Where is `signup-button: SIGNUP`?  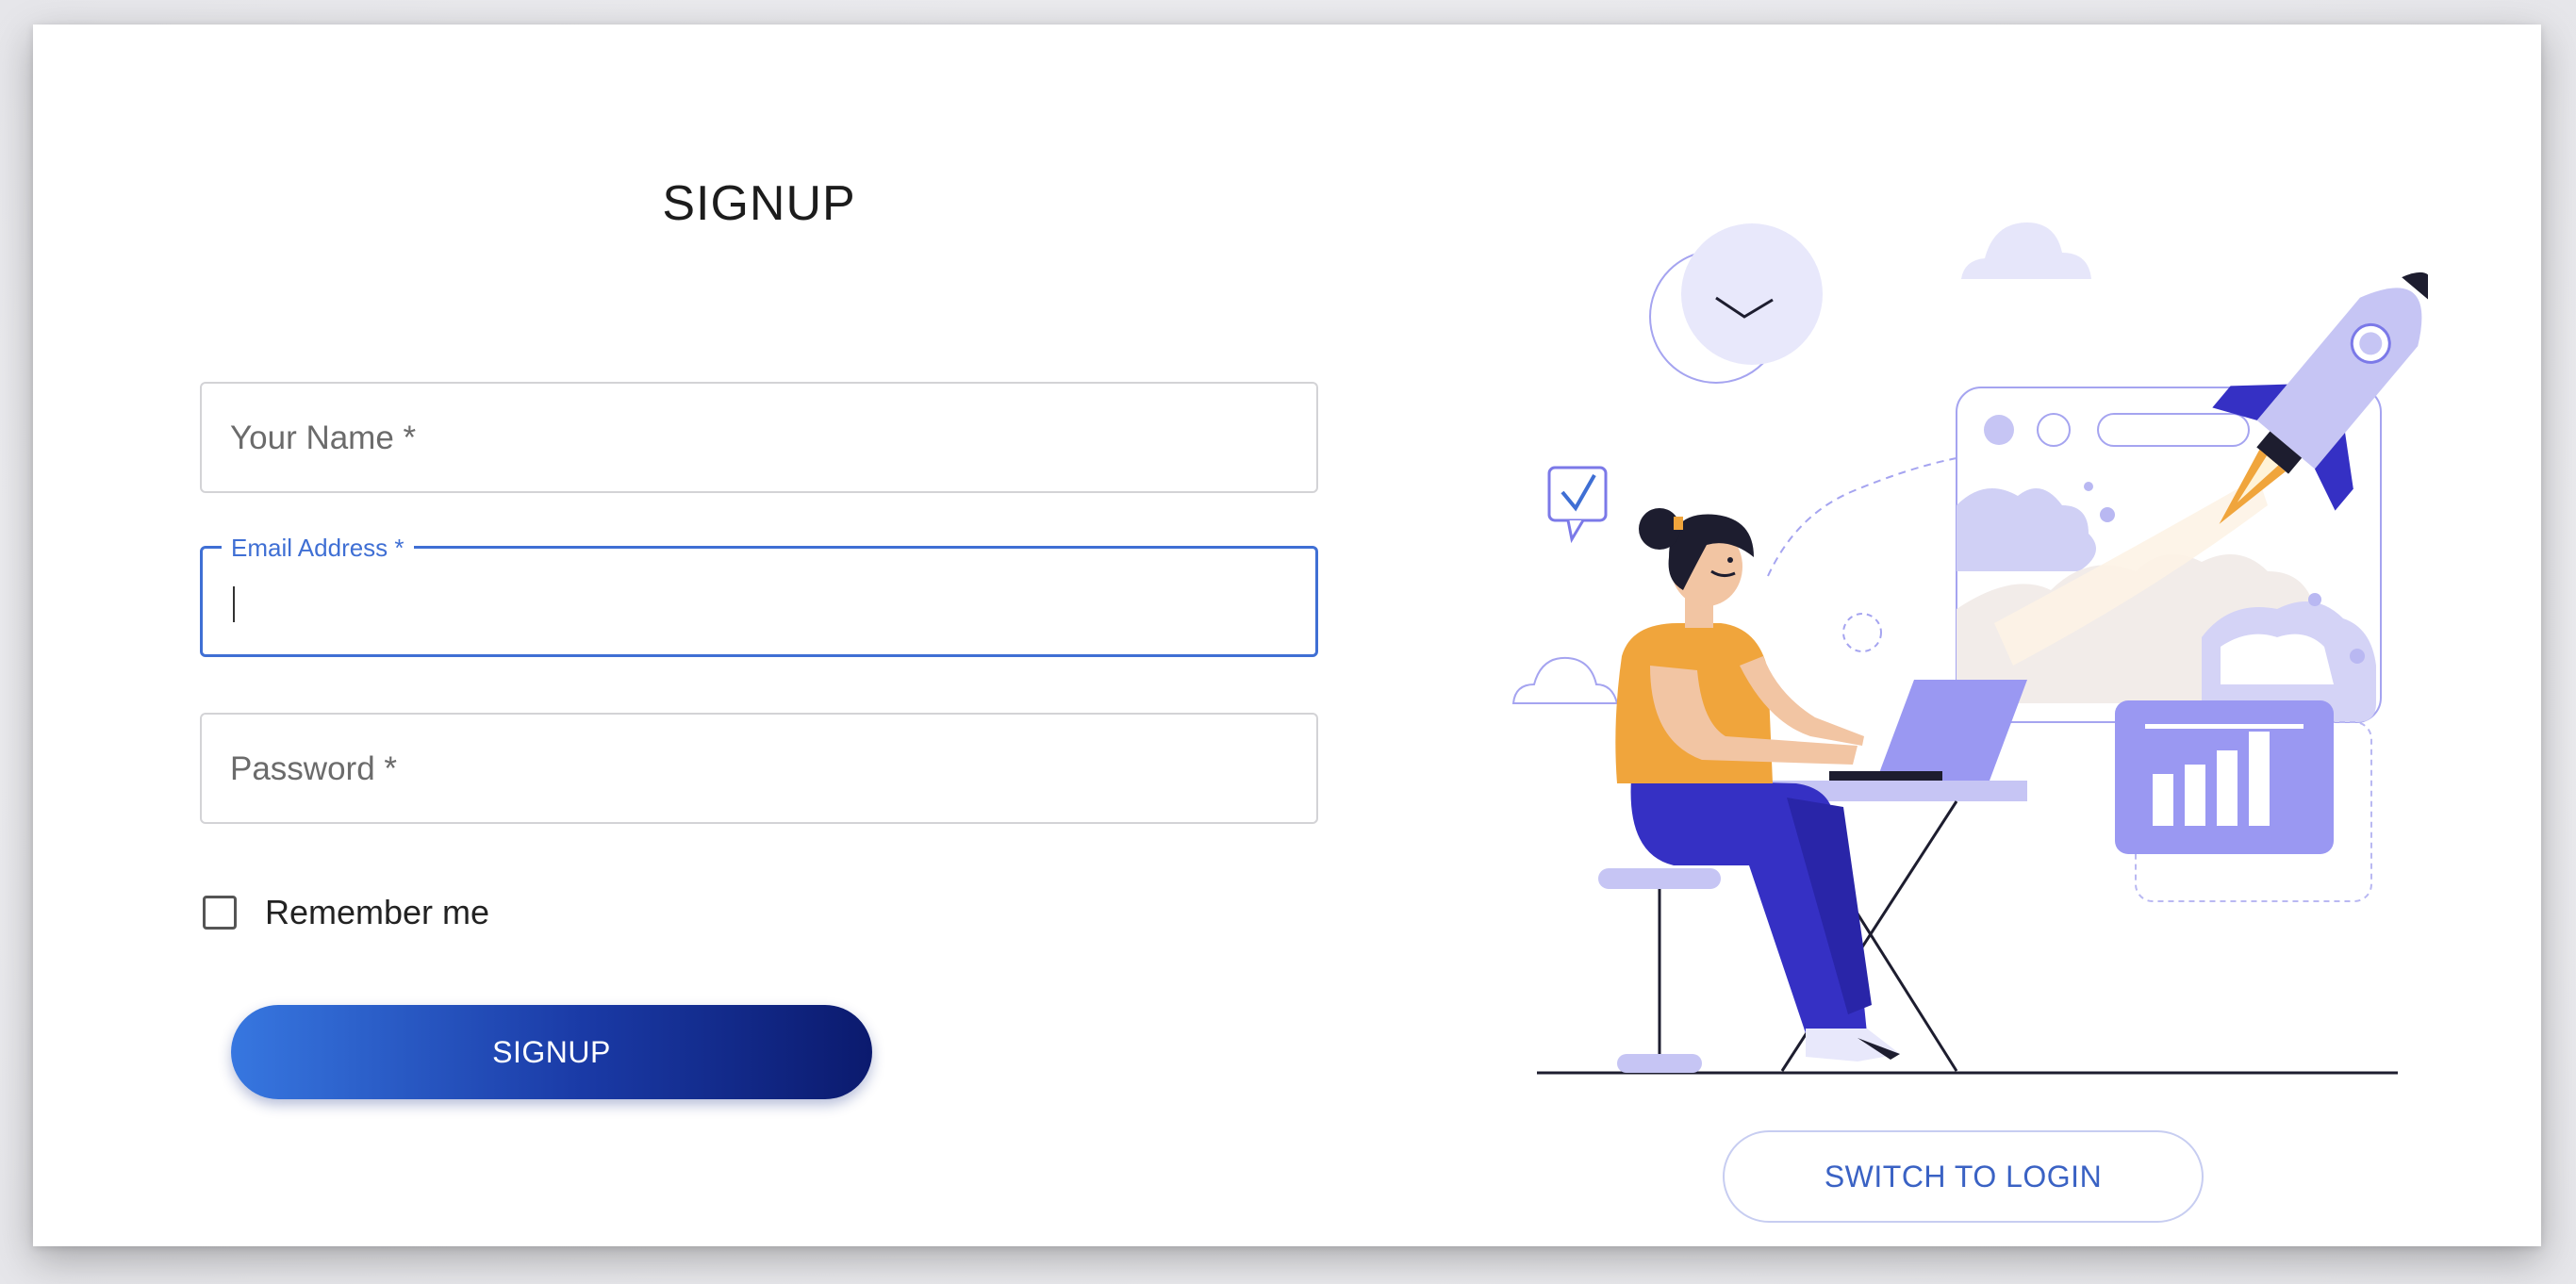 signup-button: SIGNUP is located at coordinates (551, 1052).